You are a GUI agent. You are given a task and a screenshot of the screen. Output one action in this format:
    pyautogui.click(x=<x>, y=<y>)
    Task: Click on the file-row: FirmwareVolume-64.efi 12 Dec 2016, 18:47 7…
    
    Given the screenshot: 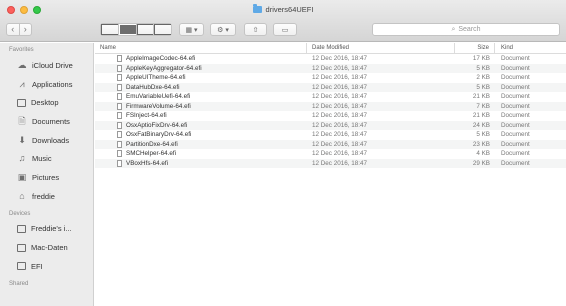 What is the action you would take?
    pyautogui.click(x=330, y=106)
    